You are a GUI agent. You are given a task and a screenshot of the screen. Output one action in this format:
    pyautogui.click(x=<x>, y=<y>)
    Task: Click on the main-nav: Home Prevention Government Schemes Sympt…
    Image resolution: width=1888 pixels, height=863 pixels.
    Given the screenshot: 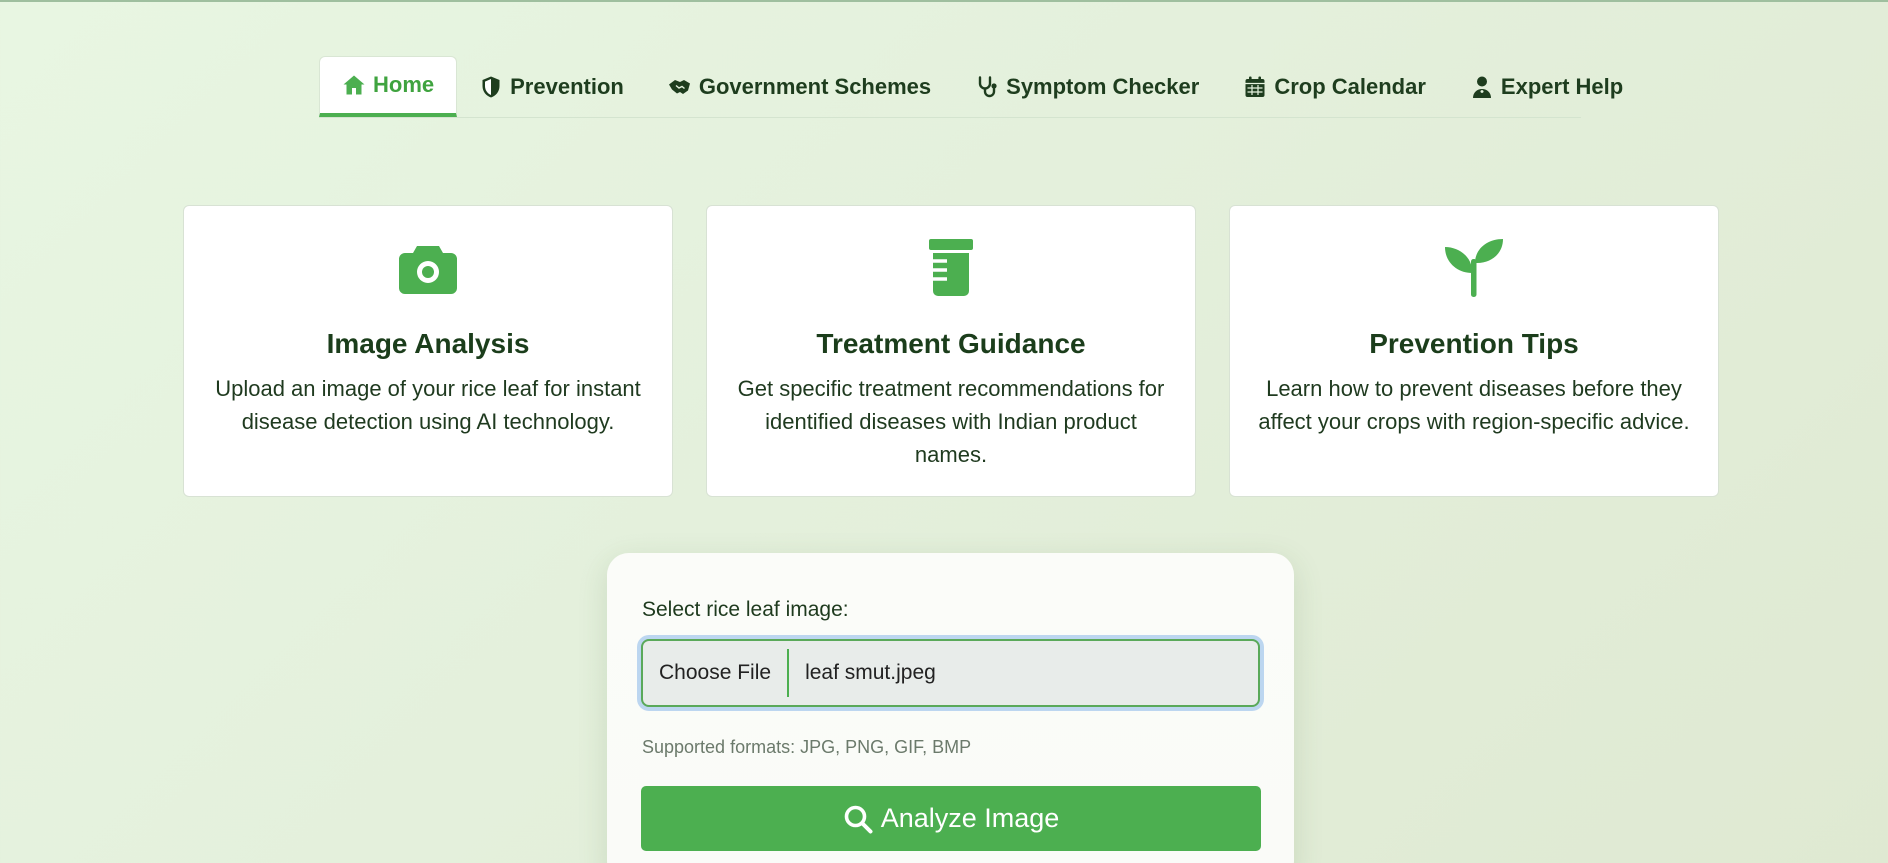 What is the action you would take?
    pyautogui.click(x=971, y=87)
    